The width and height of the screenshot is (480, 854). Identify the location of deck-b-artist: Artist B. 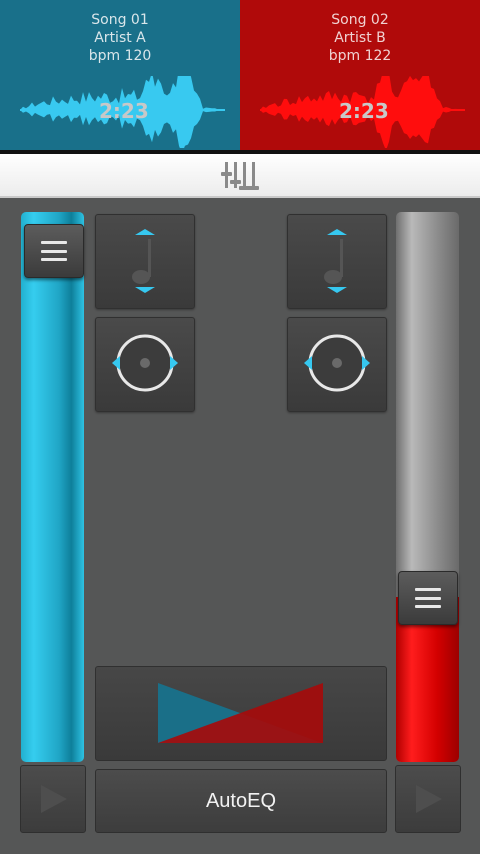
(360, 38).